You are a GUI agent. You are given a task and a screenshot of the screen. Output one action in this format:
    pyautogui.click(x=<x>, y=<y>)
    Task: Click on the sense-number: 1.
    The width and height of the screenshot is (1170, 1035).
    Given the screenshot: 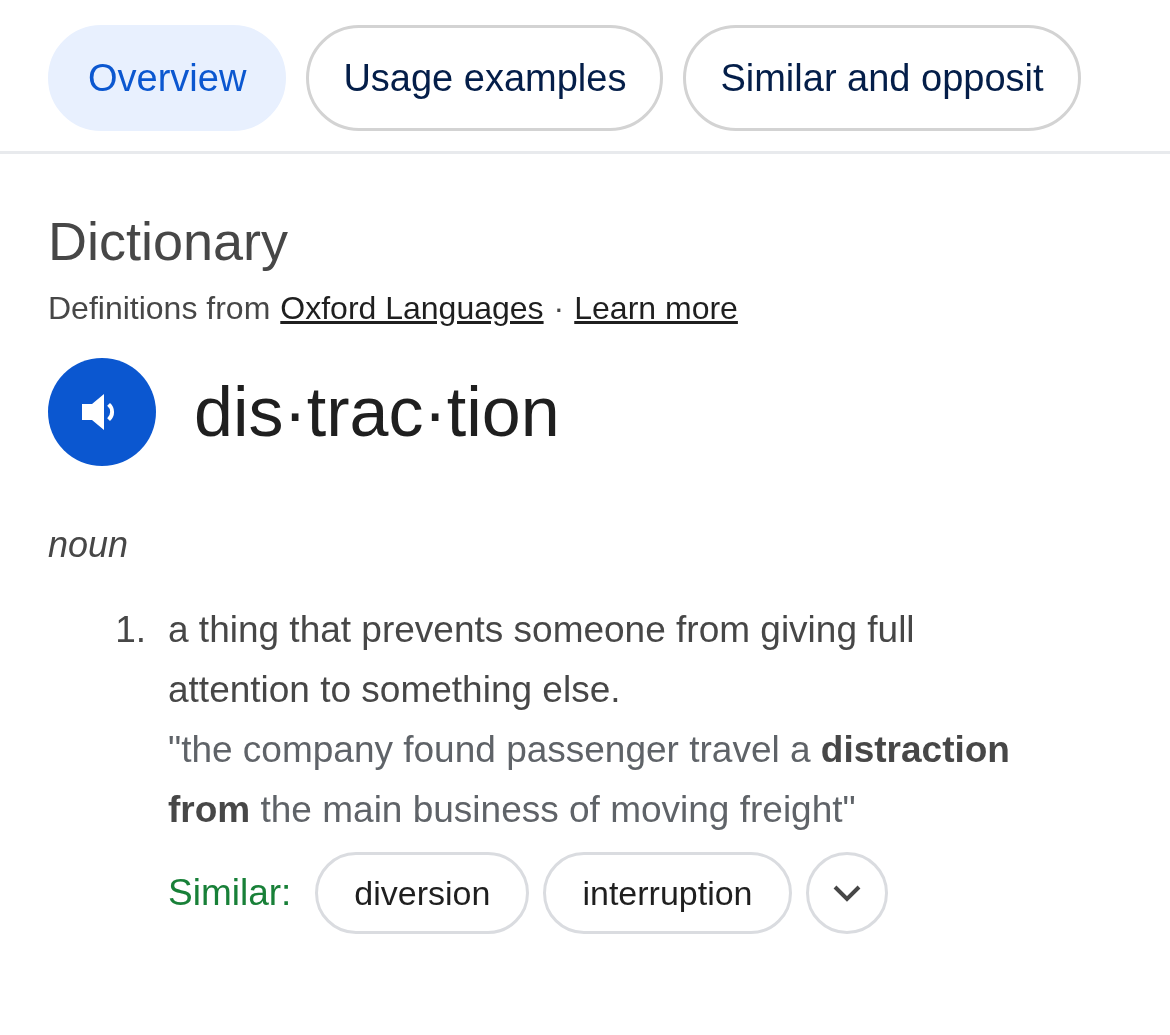 What is the action you would take?
    pyautogui.click(x=130, y=630)
    